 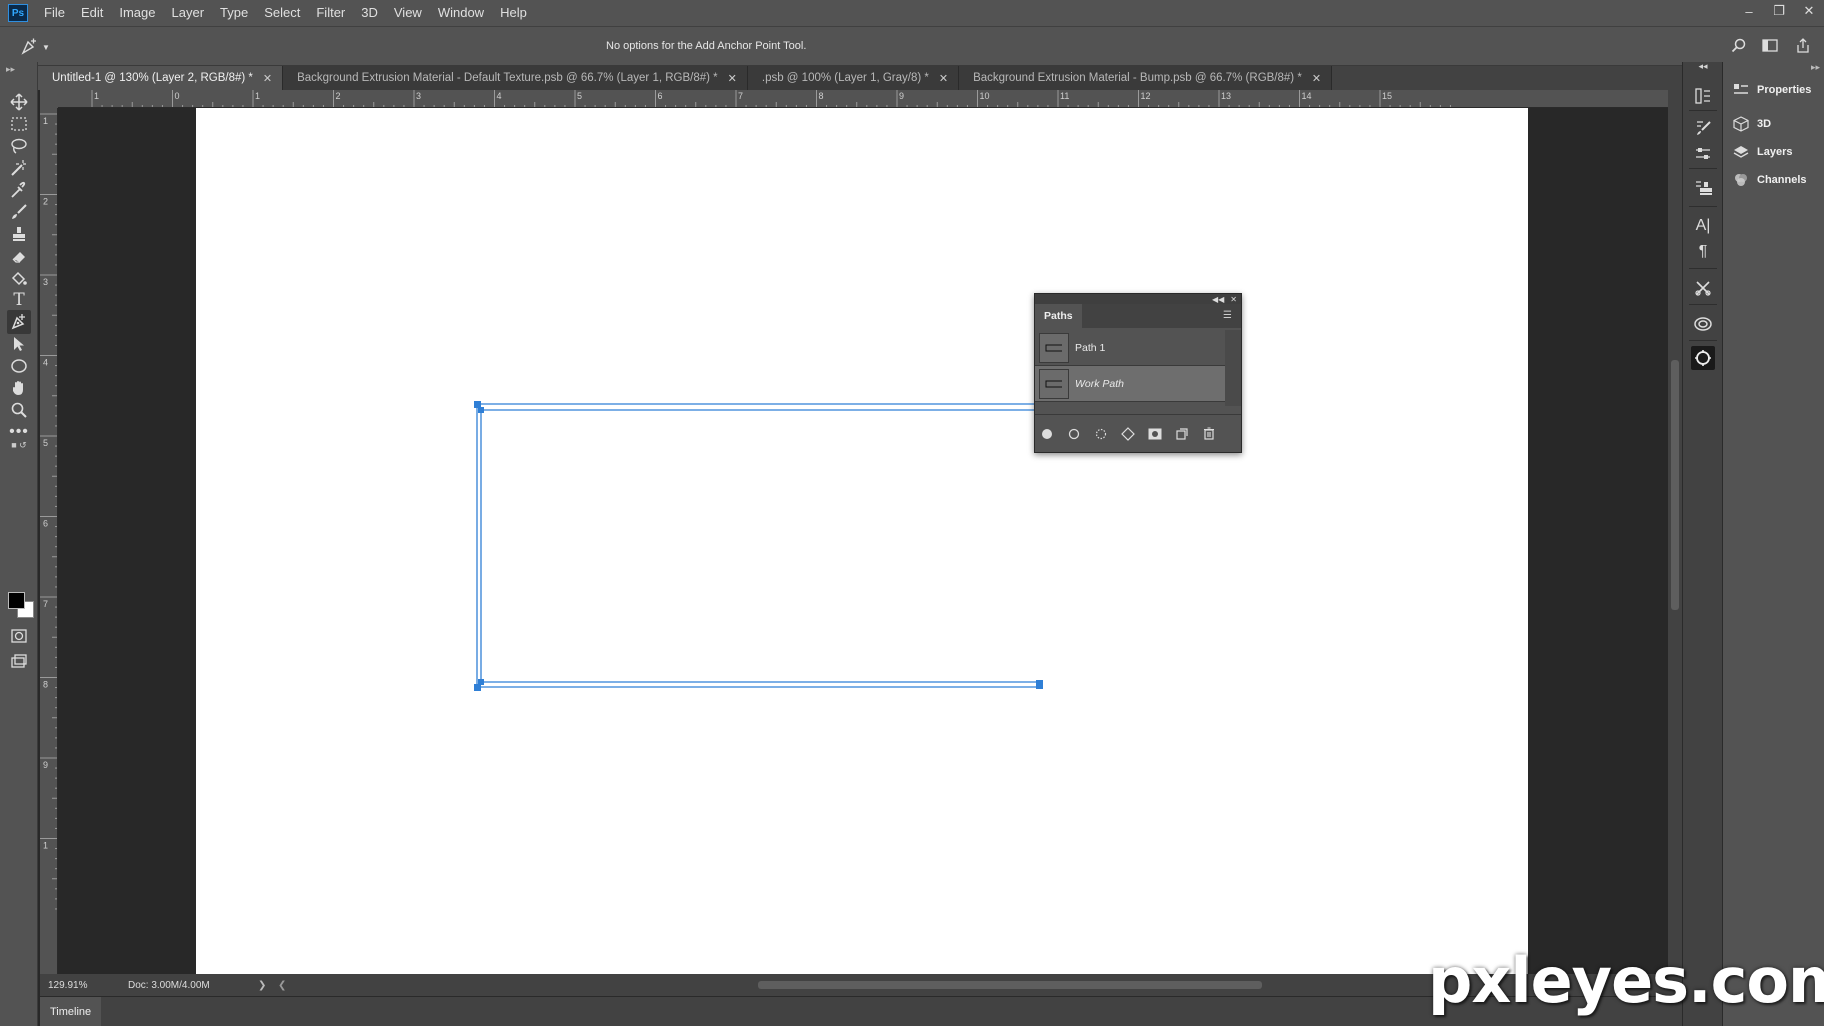 I want to click on character-icon: A|, so click(x=1703, y=226).